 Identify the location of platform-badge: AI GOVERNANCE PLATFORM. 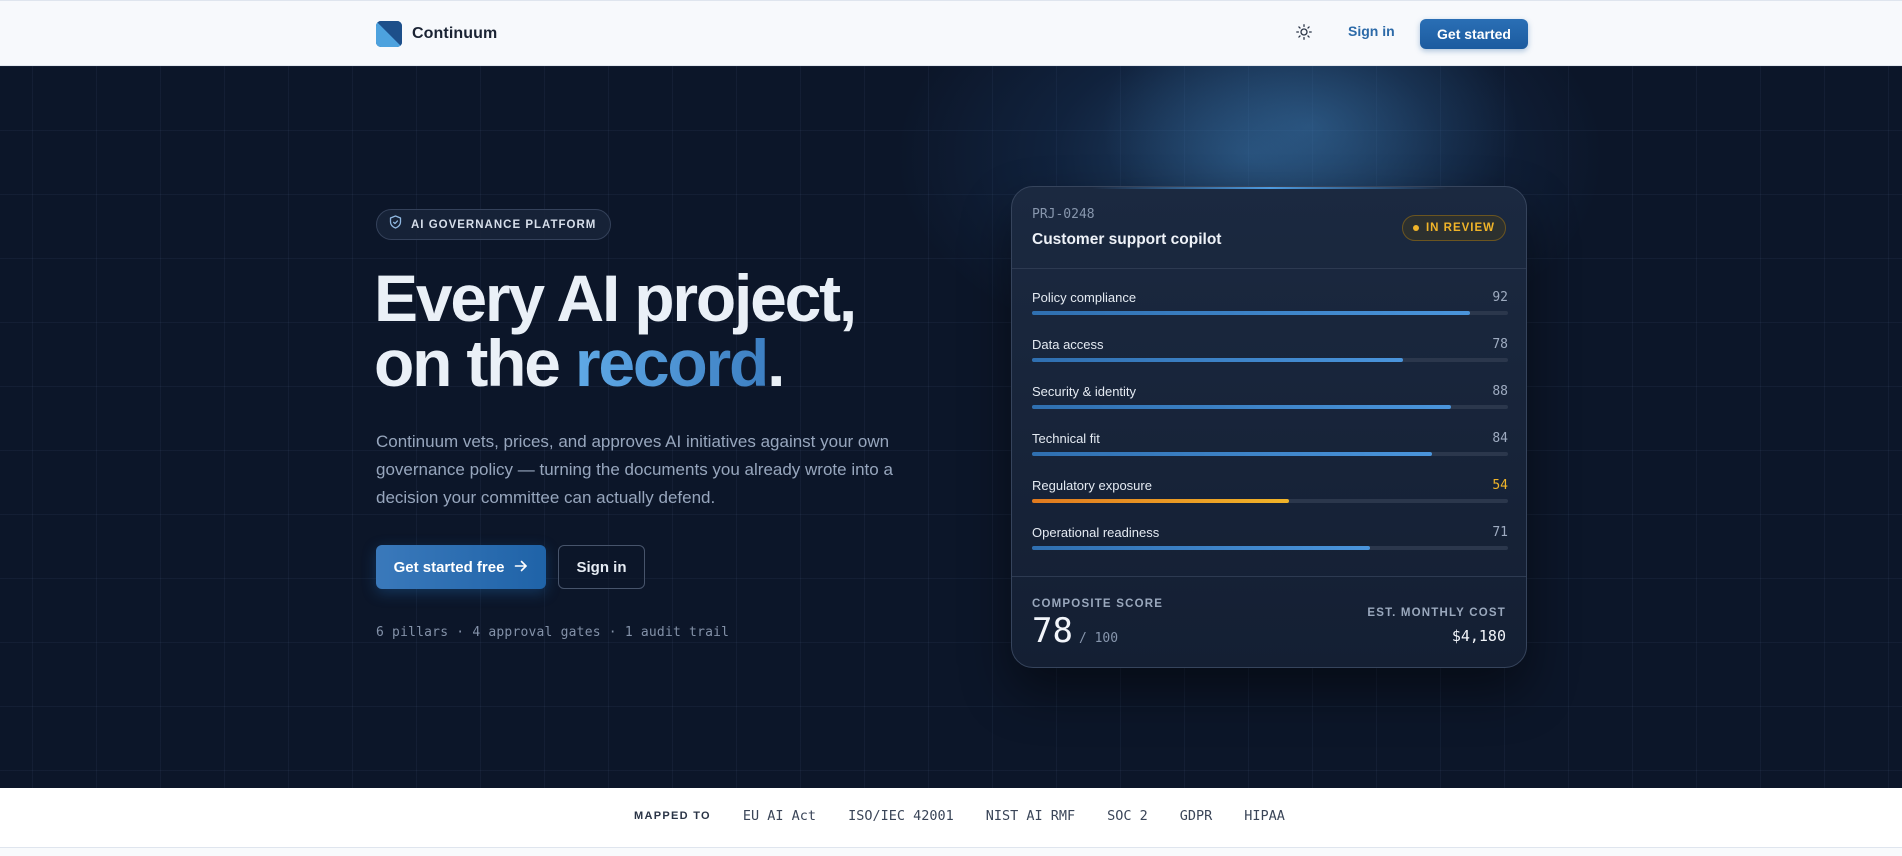
(494, 224).